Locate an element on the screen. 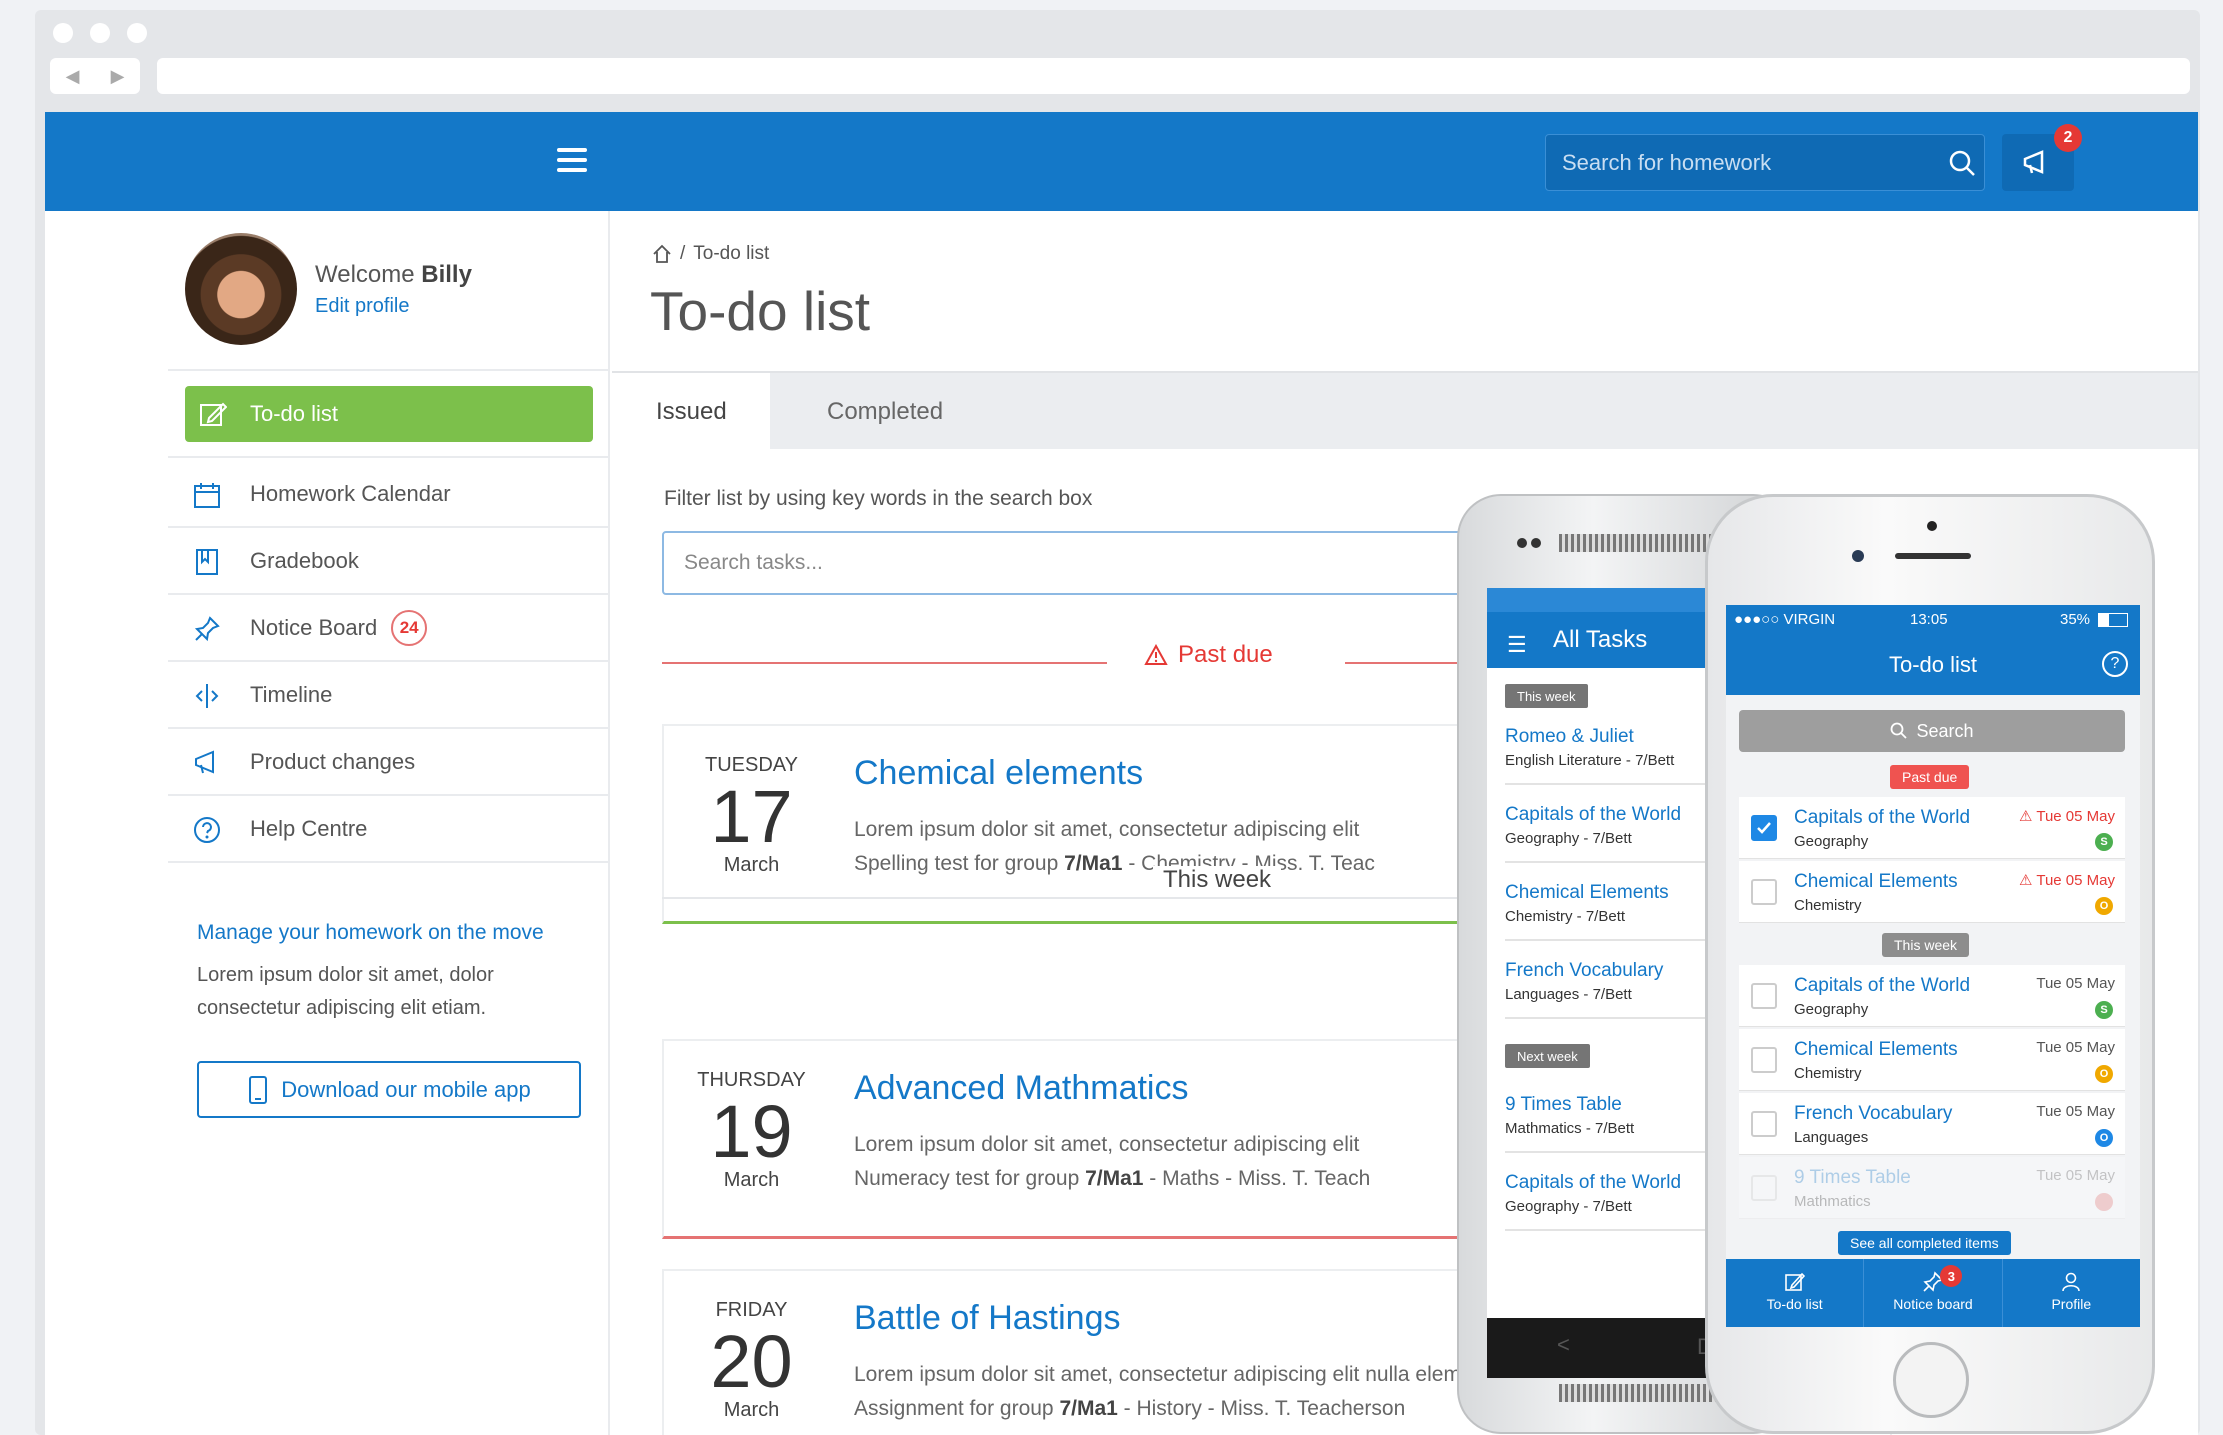 The image size is (2223, 1435). task-date: 17 is located at coordinates (751, 816).